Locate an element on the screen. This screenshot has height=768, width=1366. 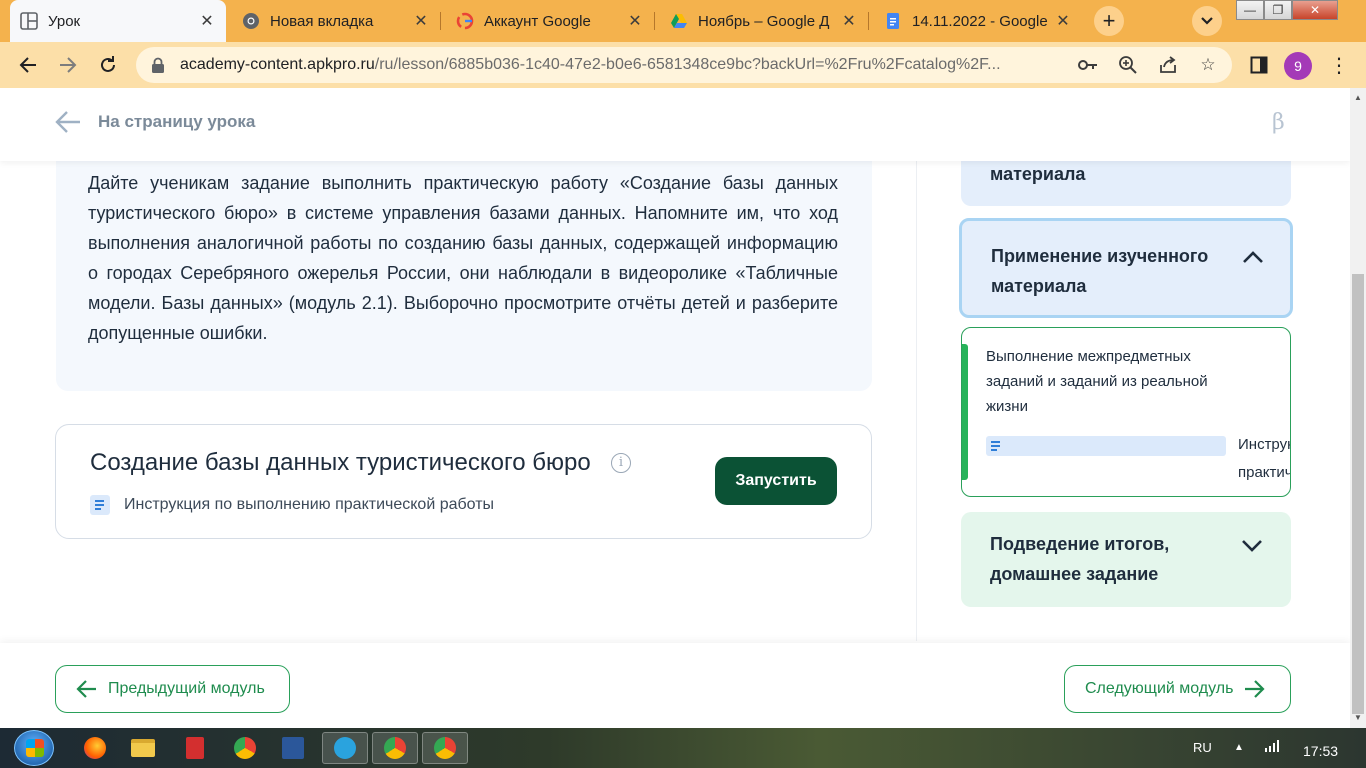
tab-lesson: Урок ✕ is located at coordinates (118, 21).